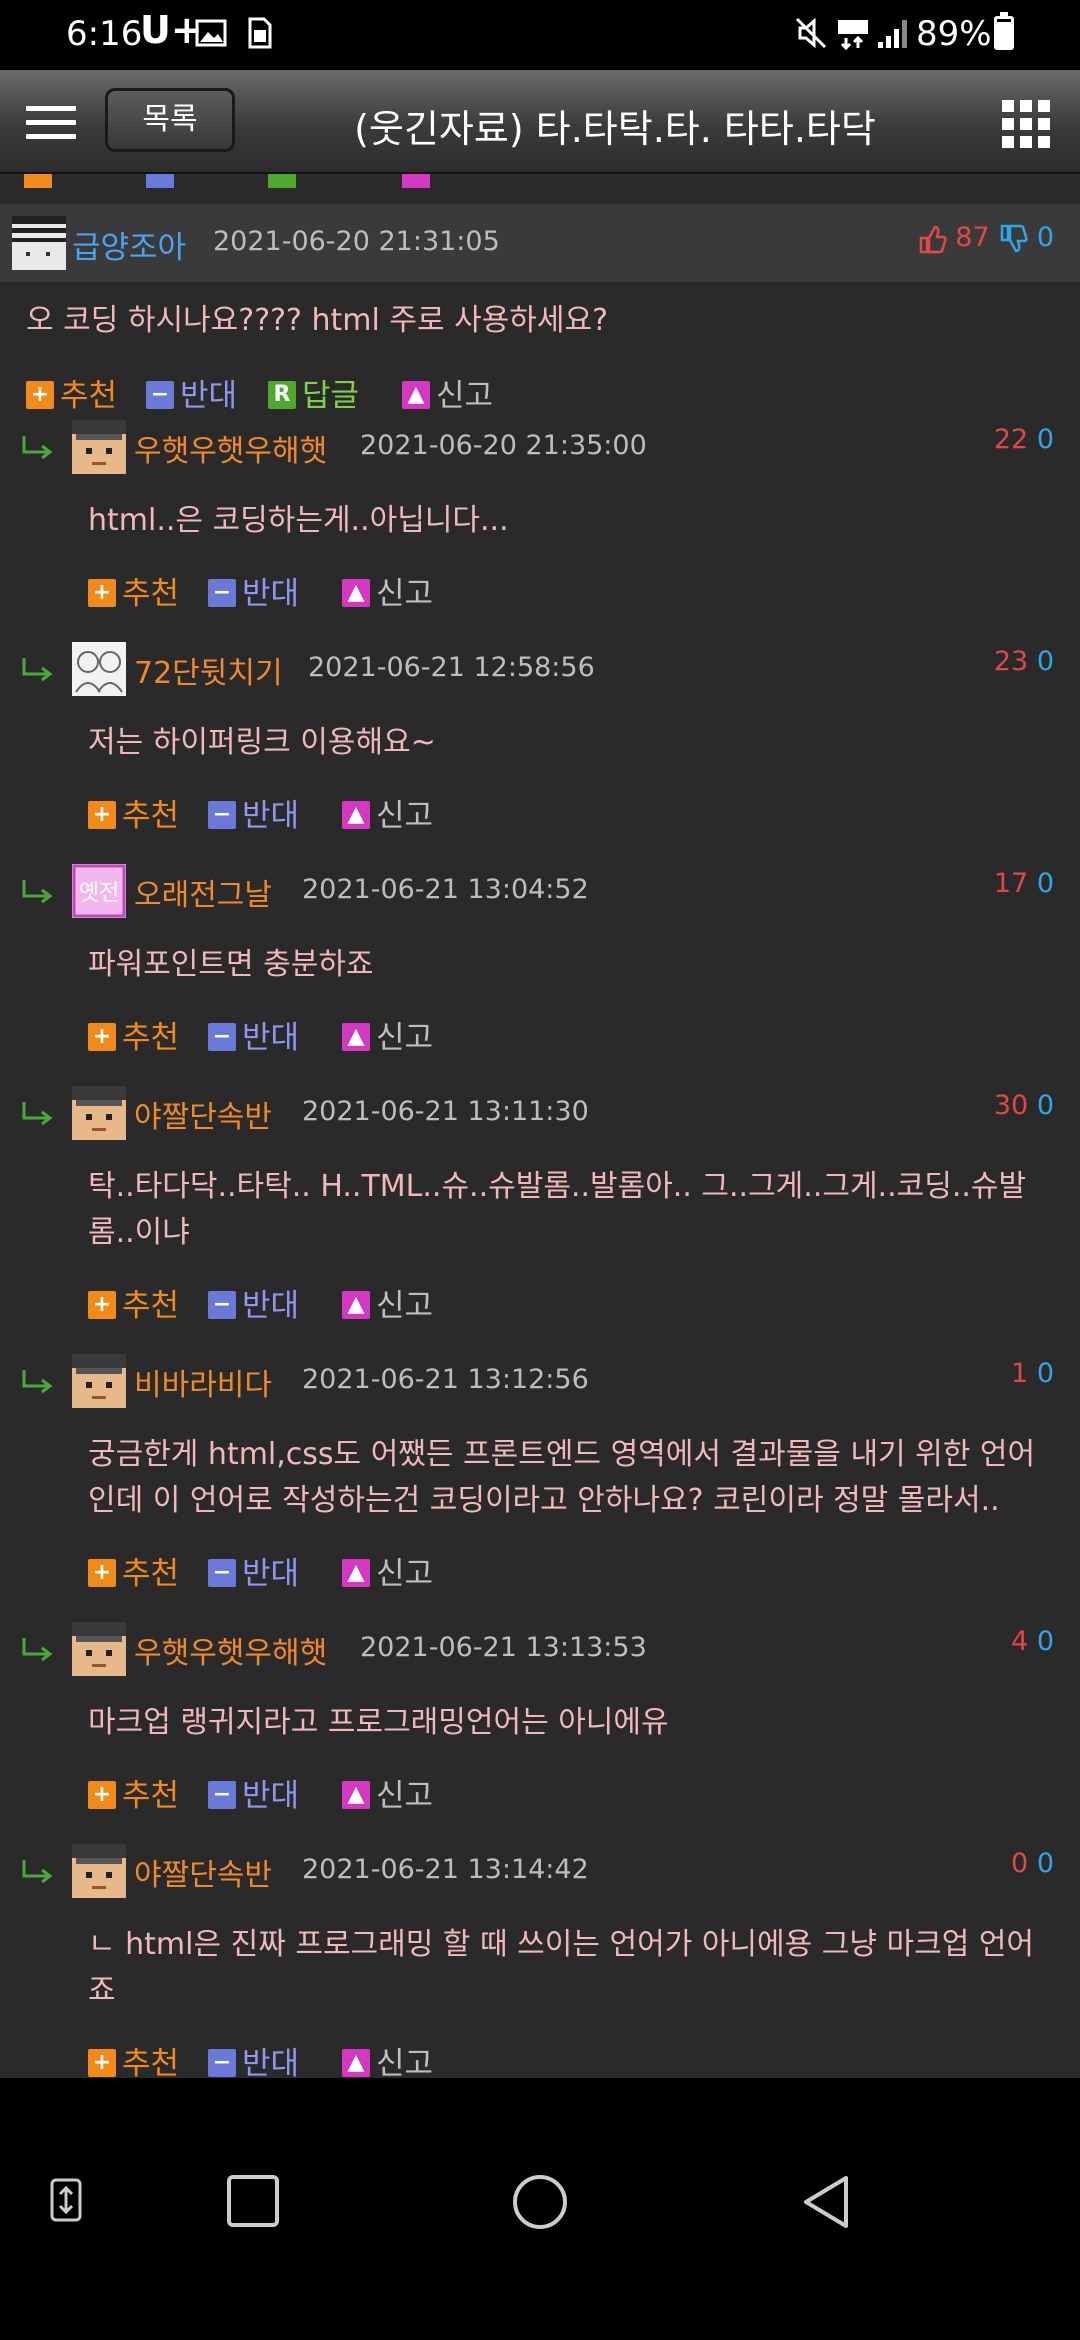 The height and width of the screenshot is (2340, 1080). Describe the element at coordinates (99, 893) in the screenshot. I see `avatar-text: 옛전` at that location.